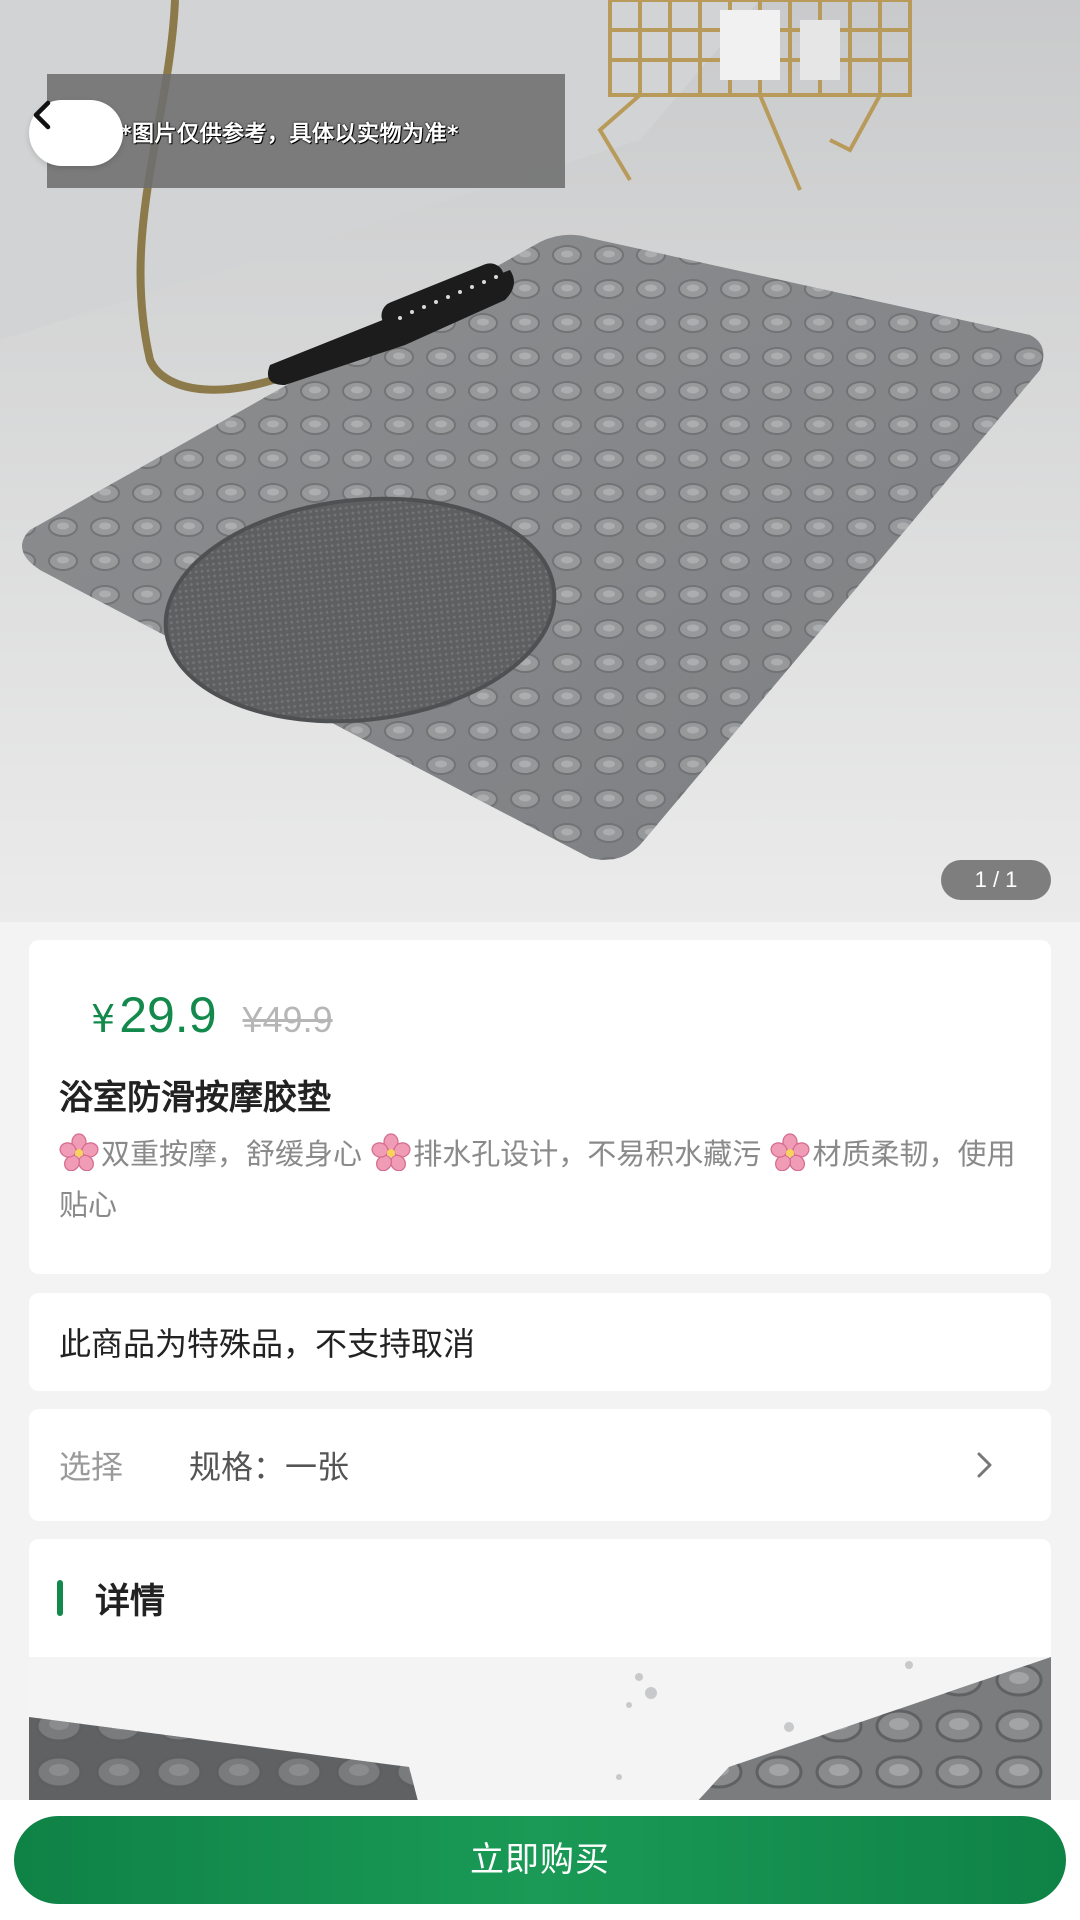 This screenshot has width=1080, height=1920. I want to click on spec-value: 规格：一张, so click(269, 1467).